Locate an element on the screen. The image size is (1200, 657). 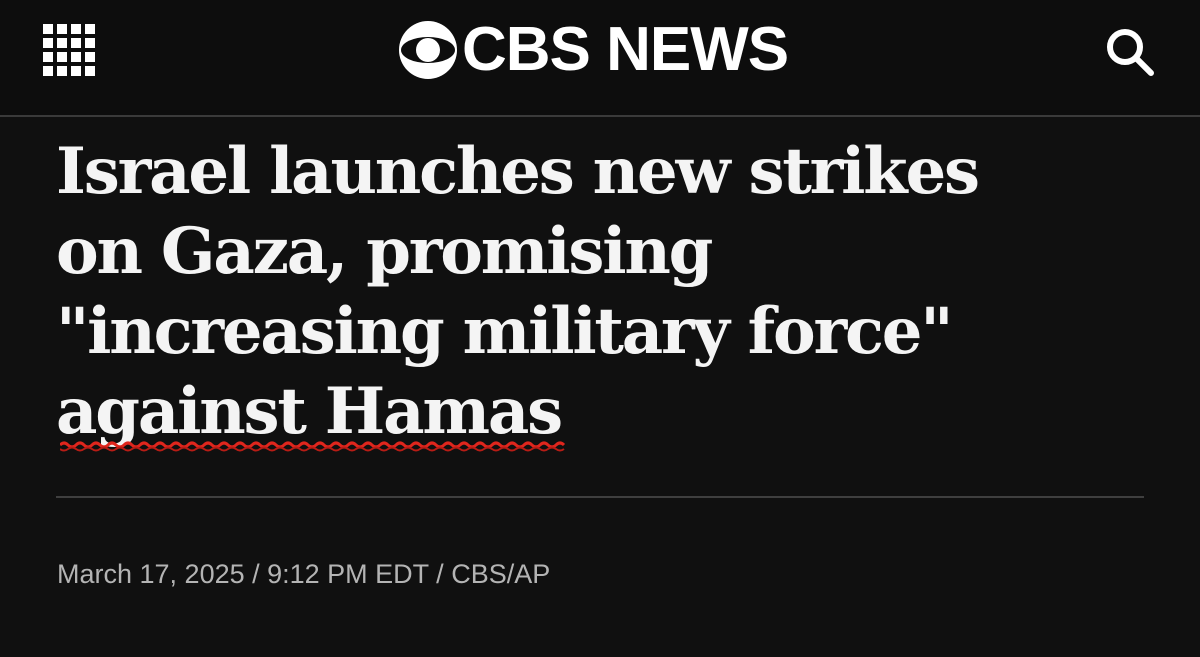
headline-line: "increasing military force" is located at coordinates (505, 331).